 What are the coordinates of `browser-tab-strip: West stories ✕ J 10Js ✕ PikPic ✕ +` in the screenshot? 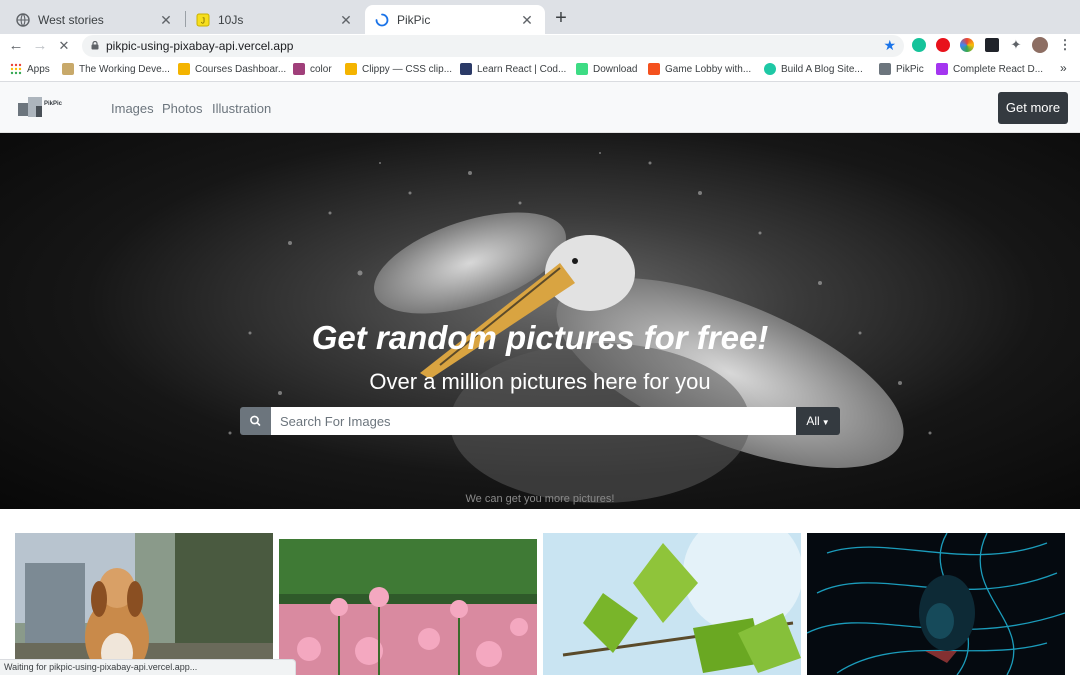 It's located at (540, 17).